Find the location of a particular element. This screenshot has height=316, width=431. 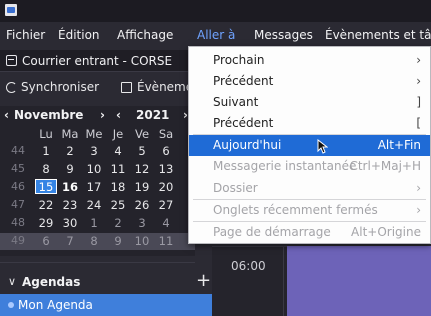

menu-item-shortcut: [ is located at coordinates (418, 123).